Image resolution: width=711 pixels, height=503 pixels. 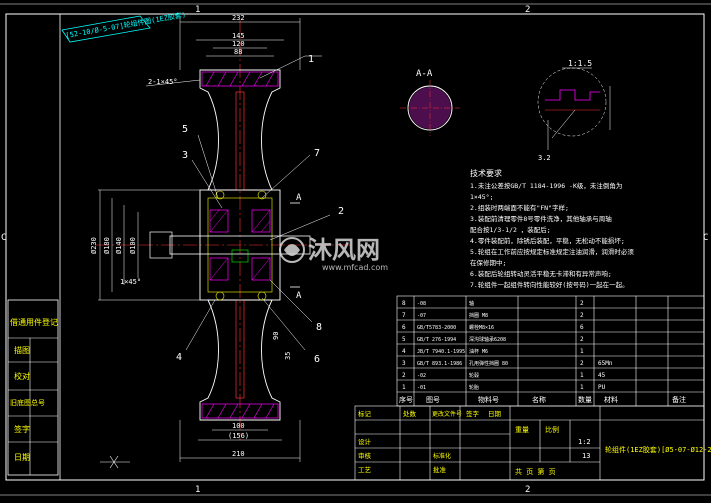 What do you see at coordinates (238, 436) in the screenshot?
I see `dim-bottom-1: (156)` at bounding box center [238, 436].